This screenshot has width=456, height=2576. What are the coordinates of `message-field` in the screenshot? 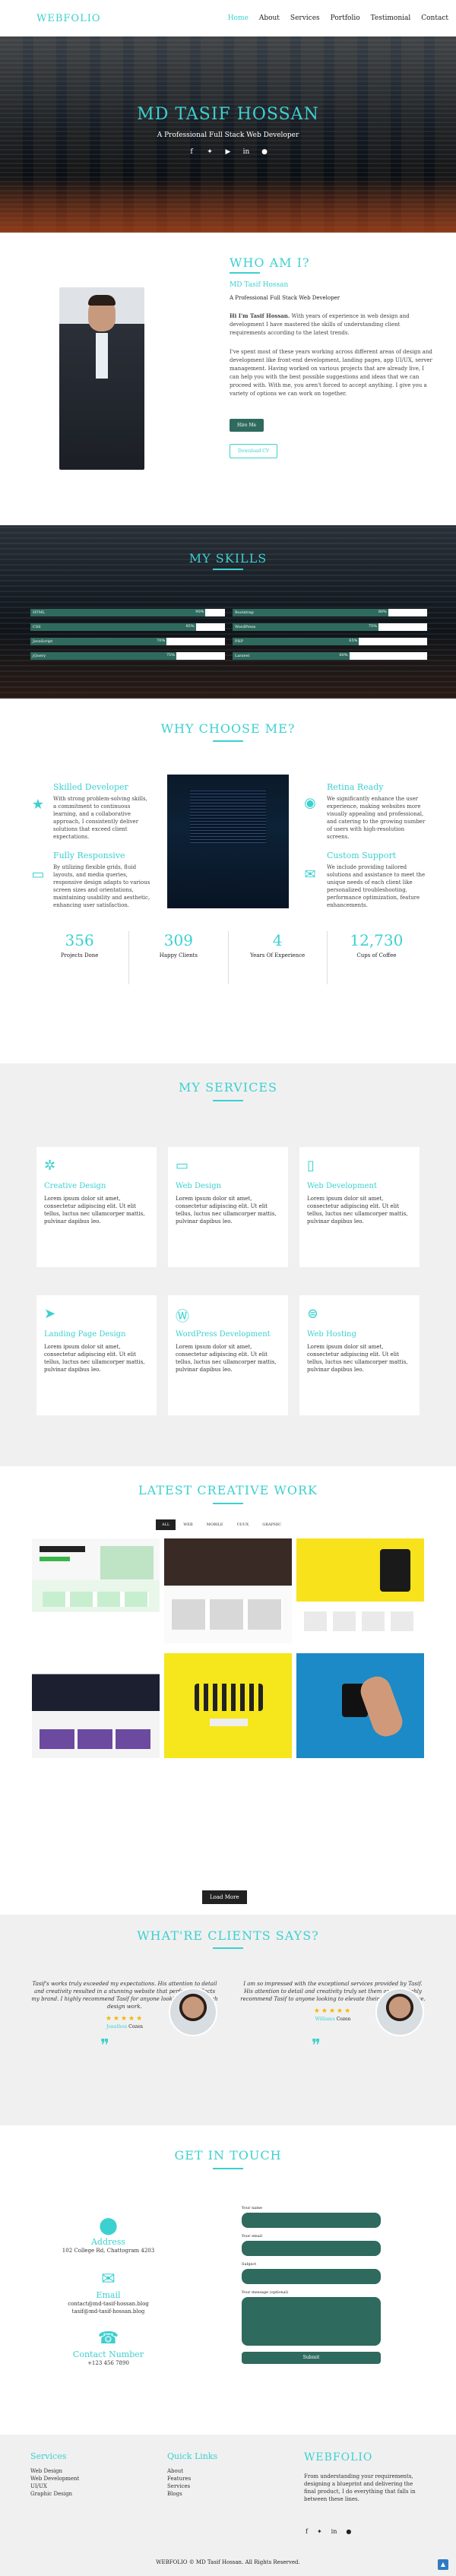 It's located at (312, 2321).